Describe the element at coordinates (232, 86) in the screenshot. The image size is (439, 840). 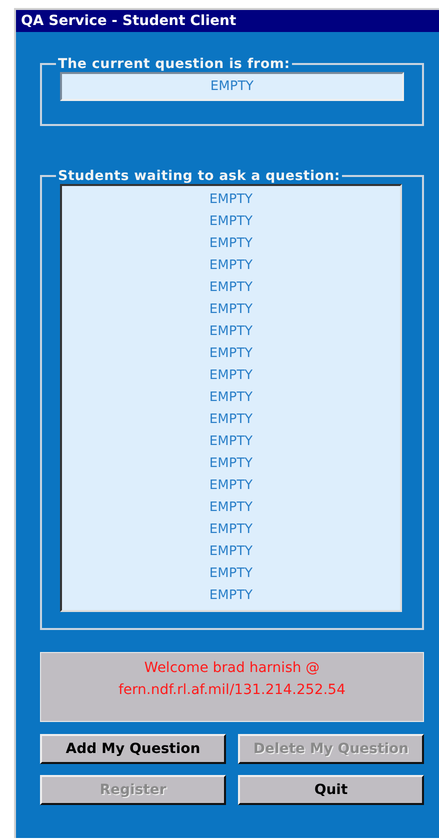
I see `current-question-field: EMPTY` at that location.